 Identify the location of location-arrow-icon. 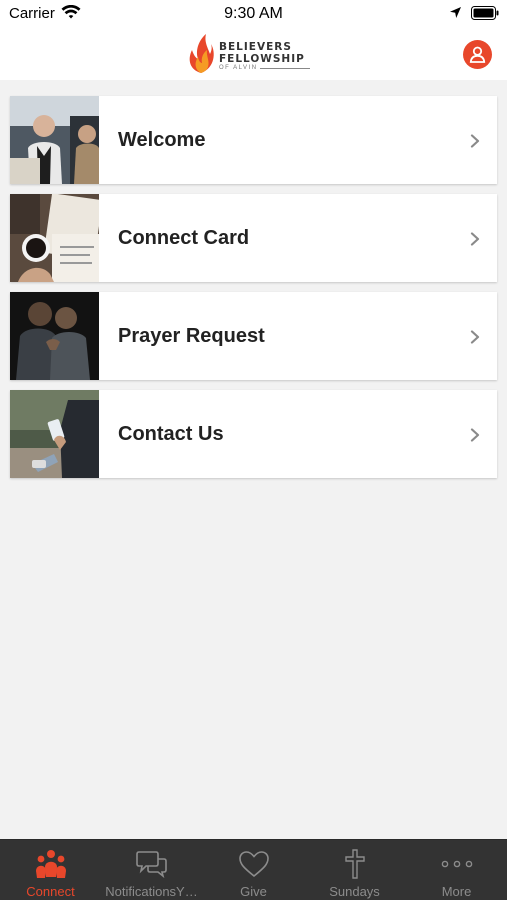
(455, 15).